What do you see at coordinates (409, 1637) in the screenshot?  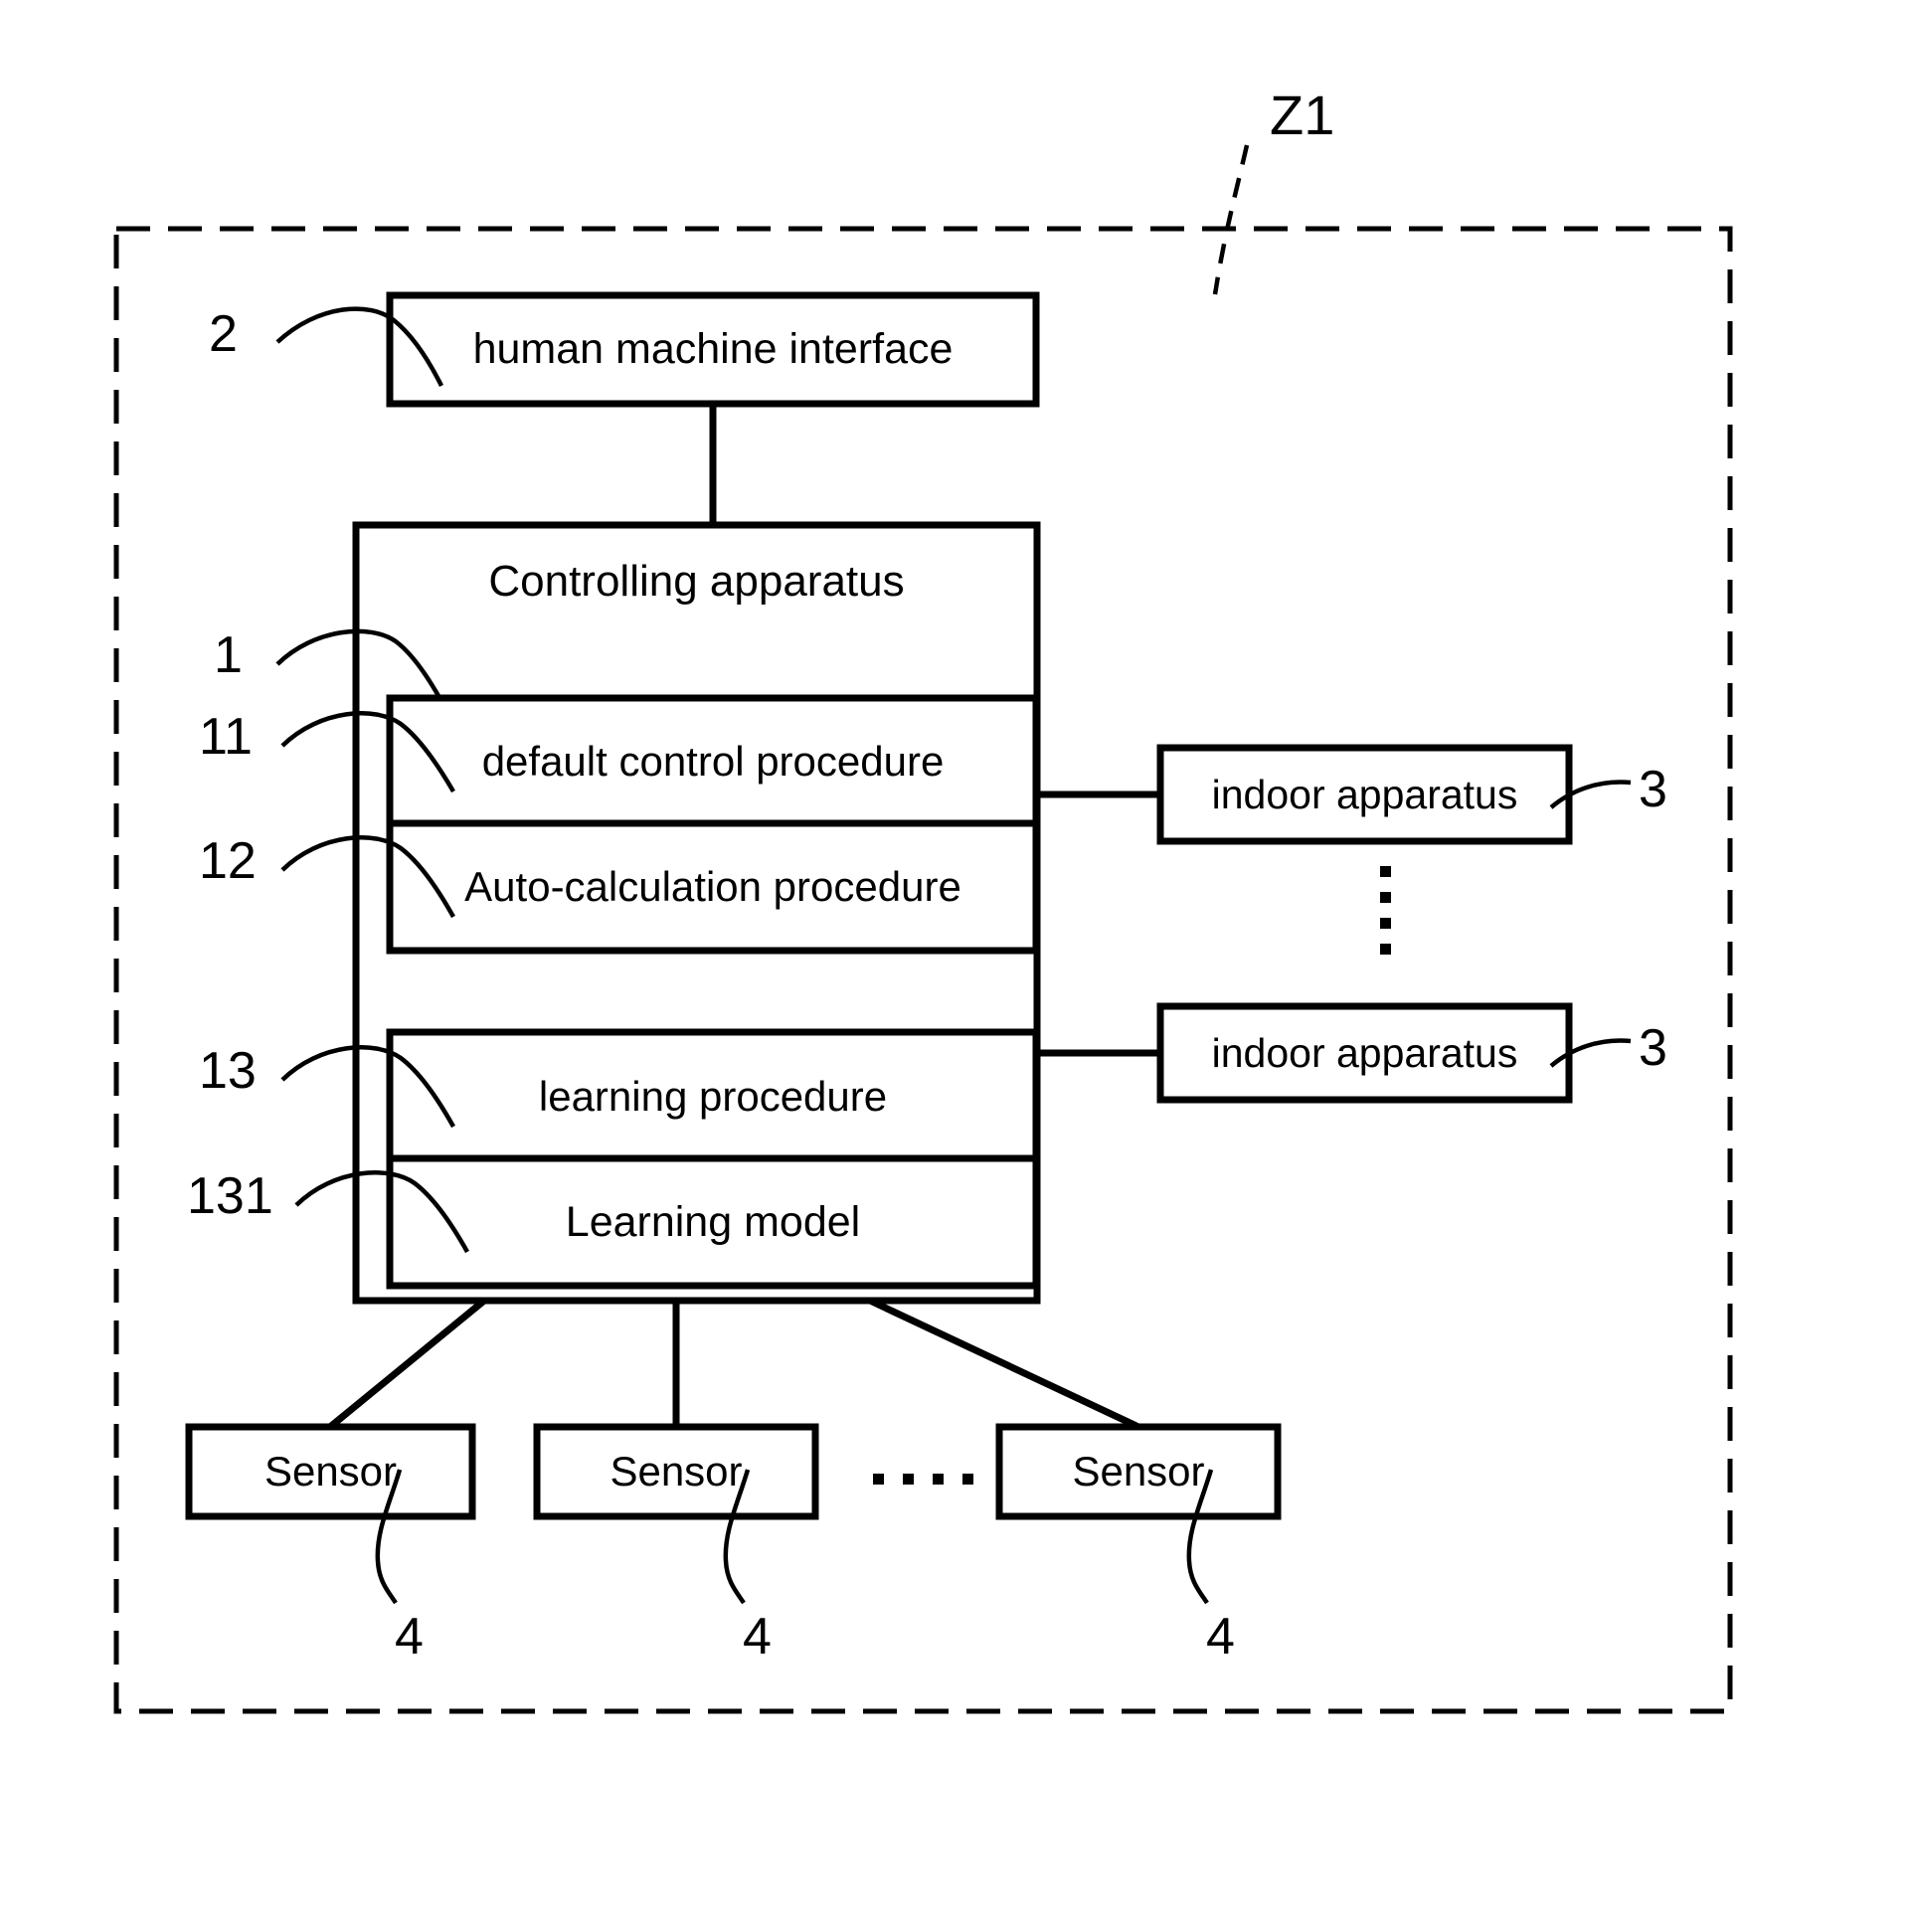 I see `ref-numeral-4-1: 4` at bounding box center [409, 1637].